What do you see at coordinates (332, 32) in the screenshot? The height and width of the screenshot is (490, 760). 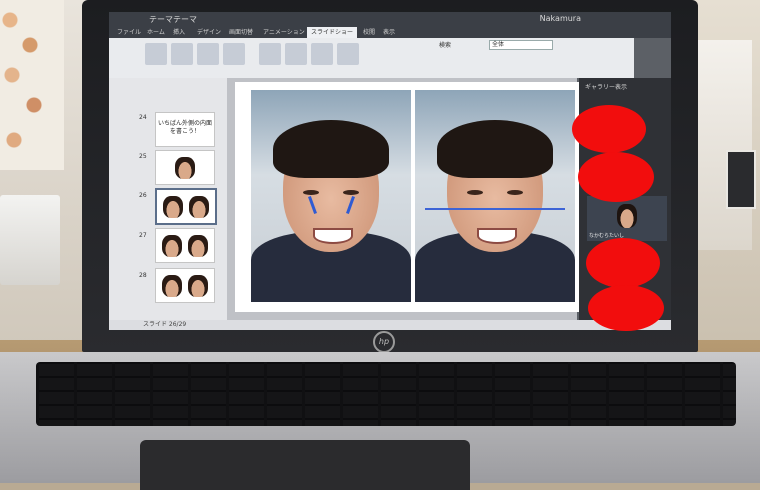 I see `tab-slideshow: スライドショー` at bounding box center [332, 32].